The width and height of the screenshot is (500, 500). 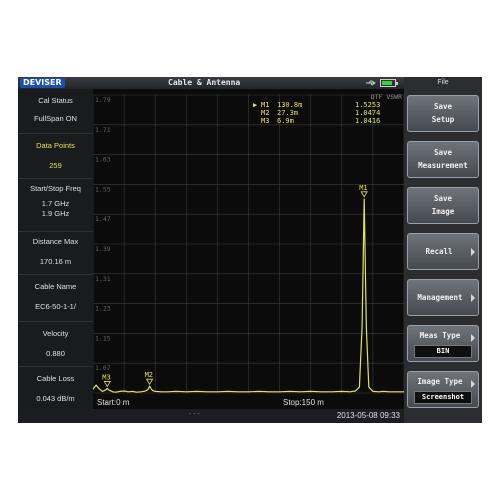 I want to click on image-type-button: Image Type Screenshot, so click(x=443, y=389).